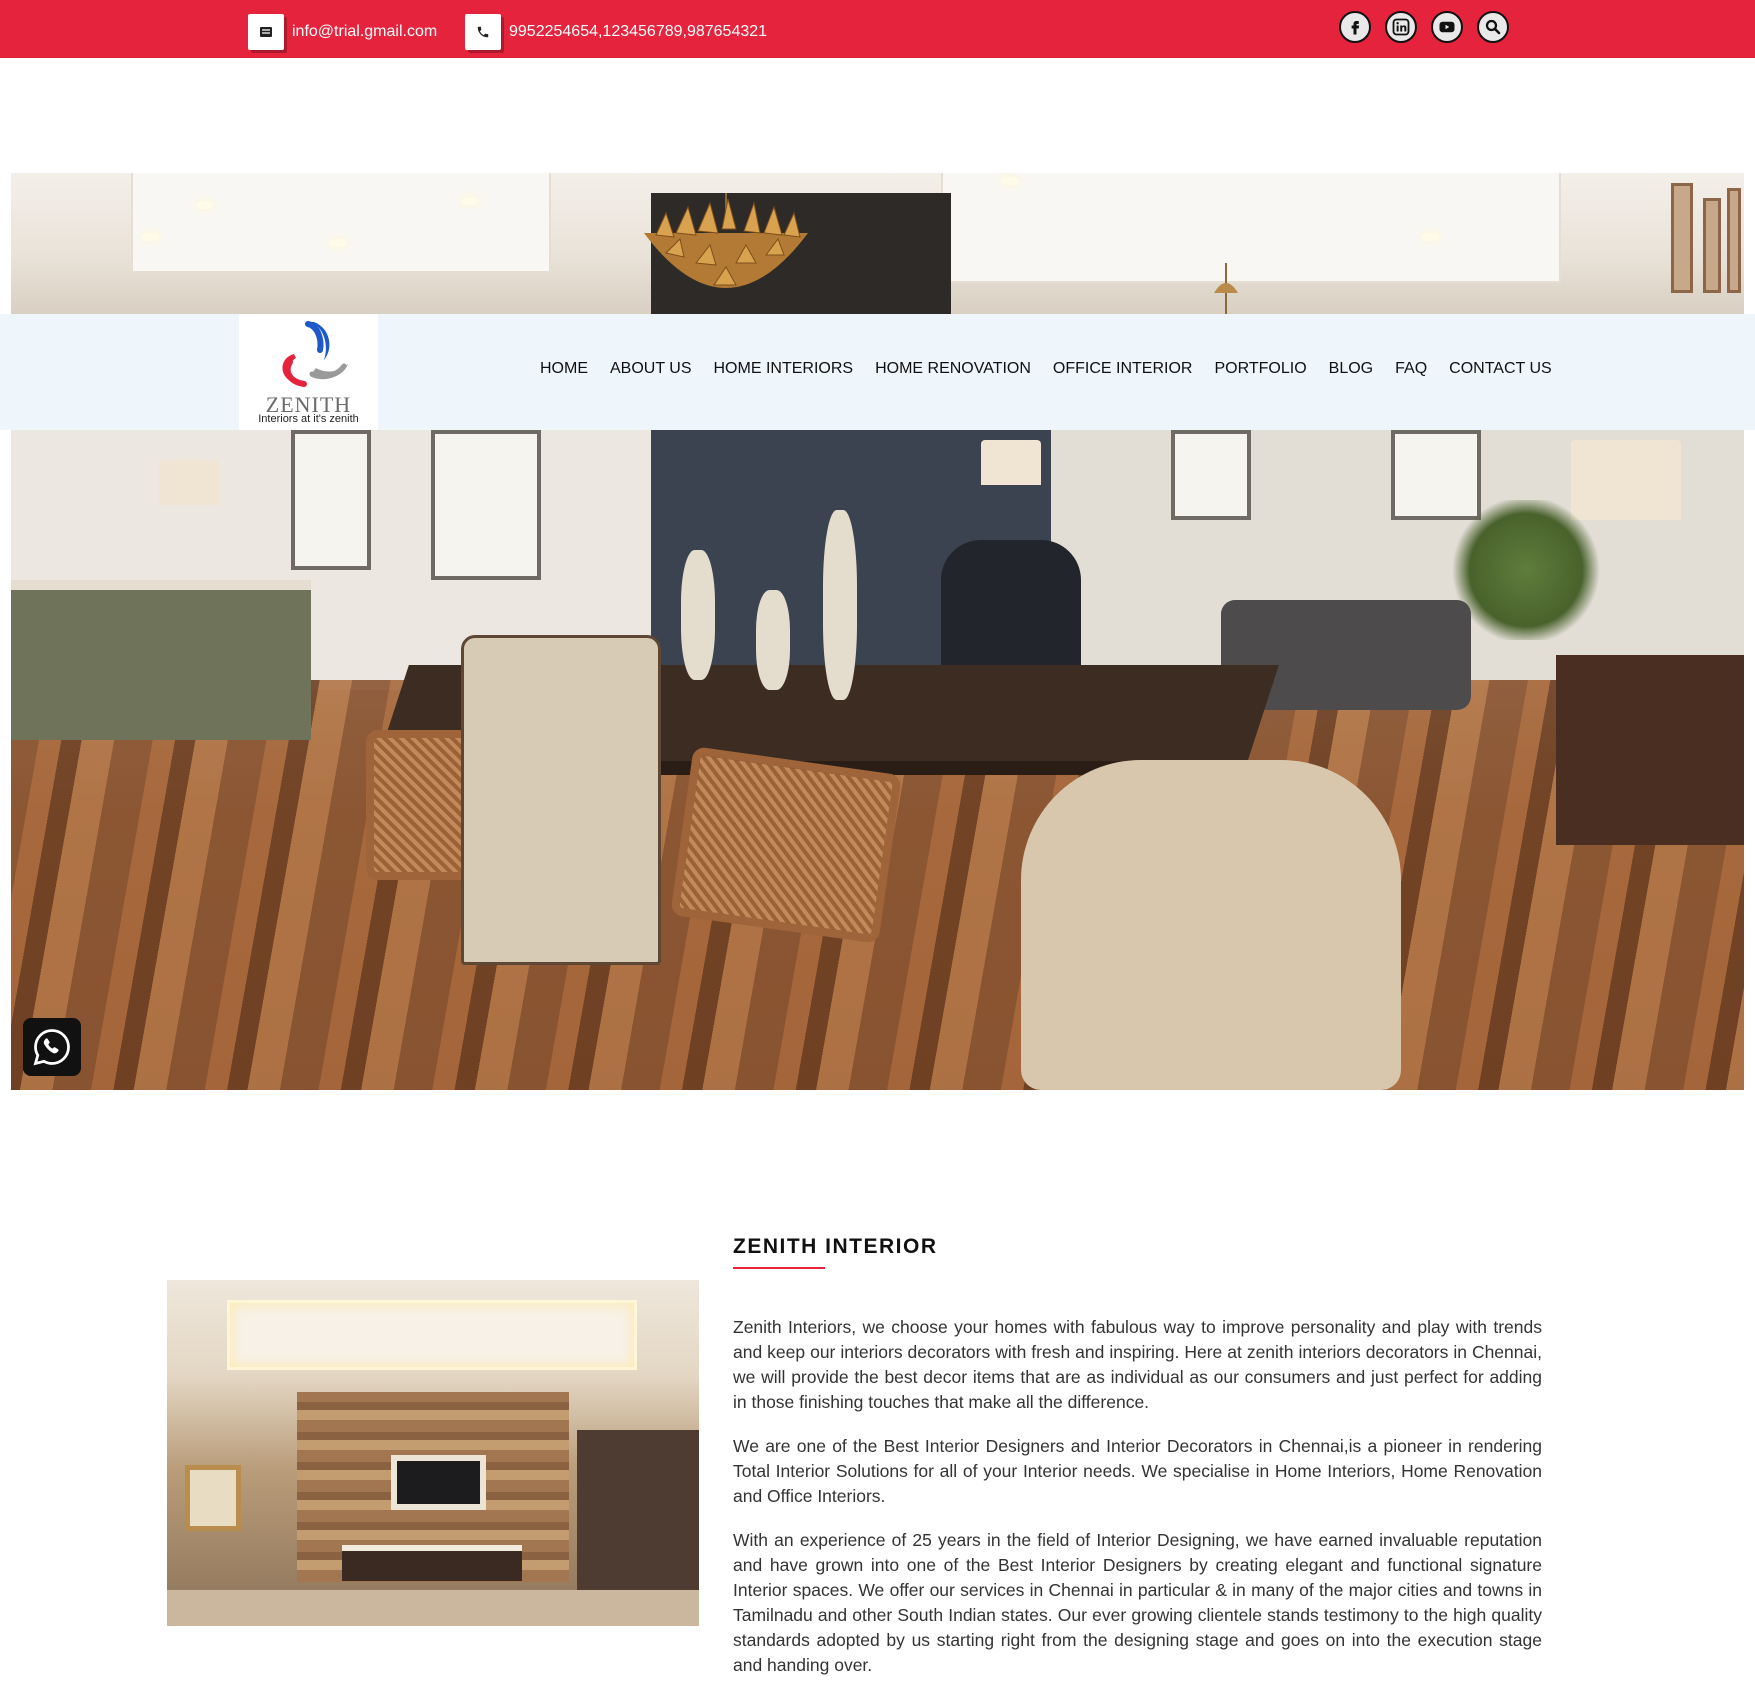 The image size is (1755, 1686). I want to click on nav-item-home: HOME, so click(569, 369).